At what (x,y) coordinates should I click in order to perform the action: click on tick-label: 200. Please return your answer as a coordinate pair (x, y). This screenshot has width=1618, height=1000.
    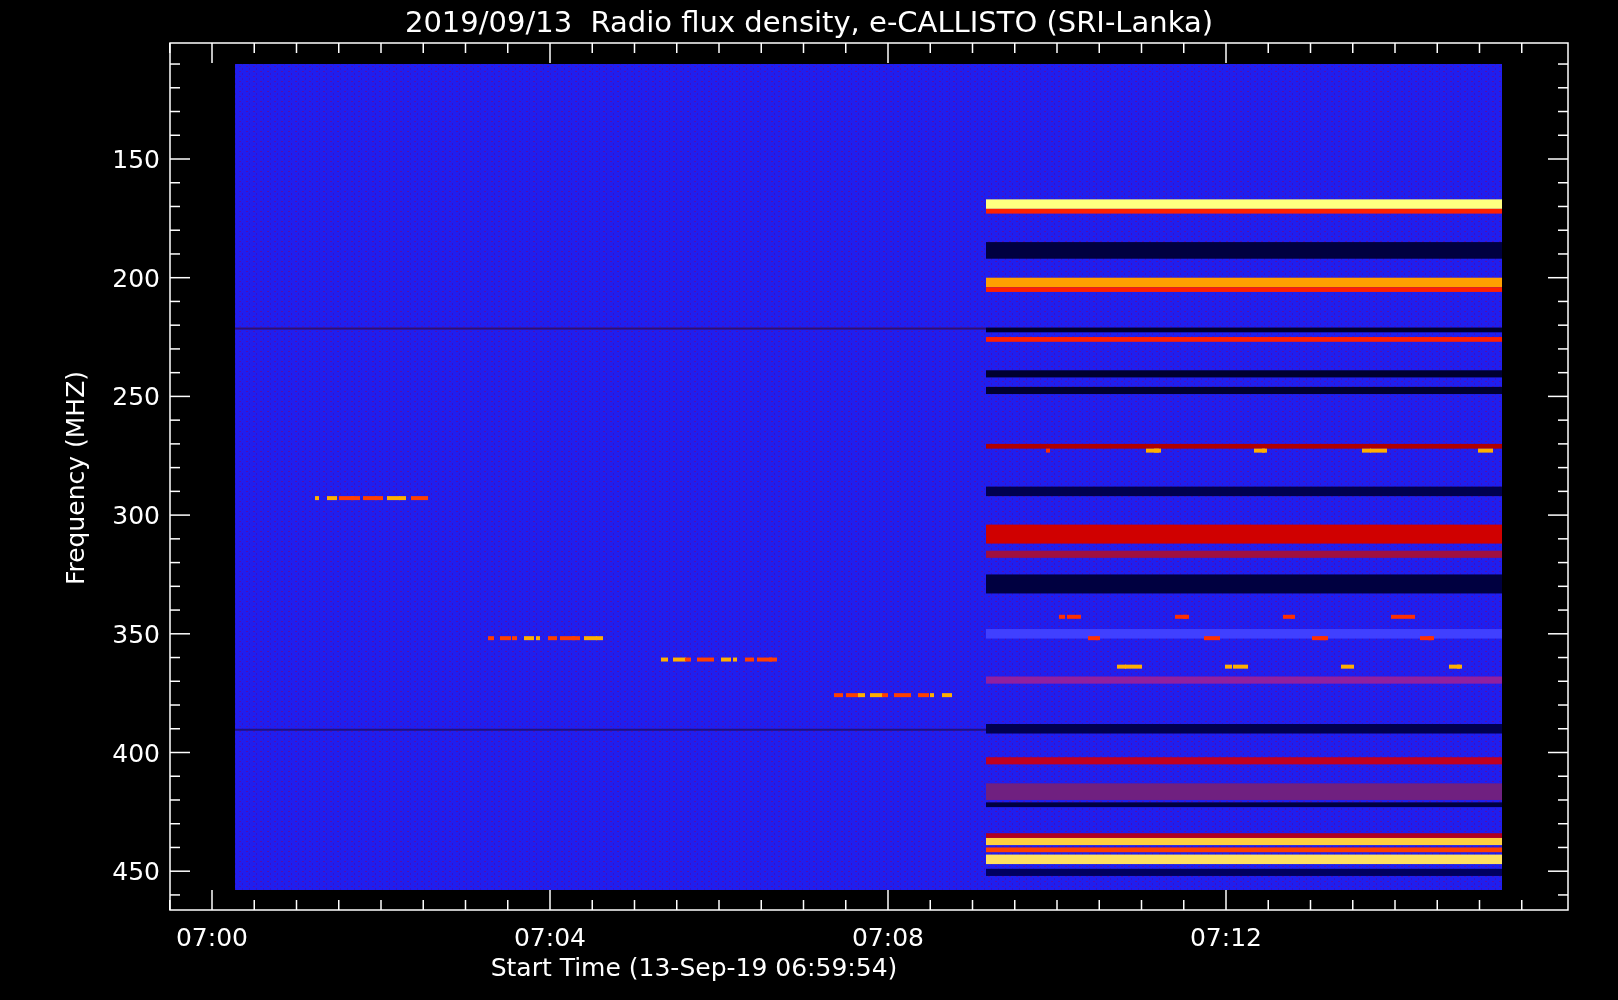
    Looking at the image, I should click on (136, 278).